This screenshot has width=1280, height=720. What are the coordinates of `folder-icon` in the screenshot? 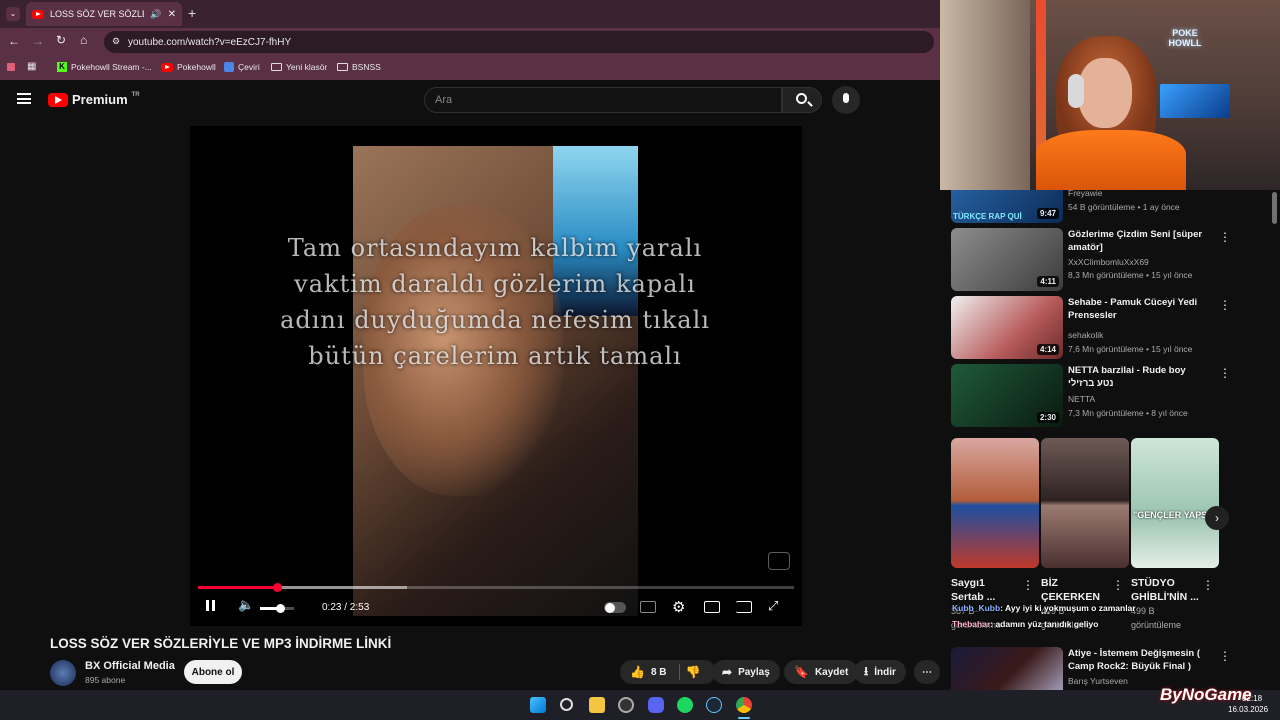 It's located at (276, 67).